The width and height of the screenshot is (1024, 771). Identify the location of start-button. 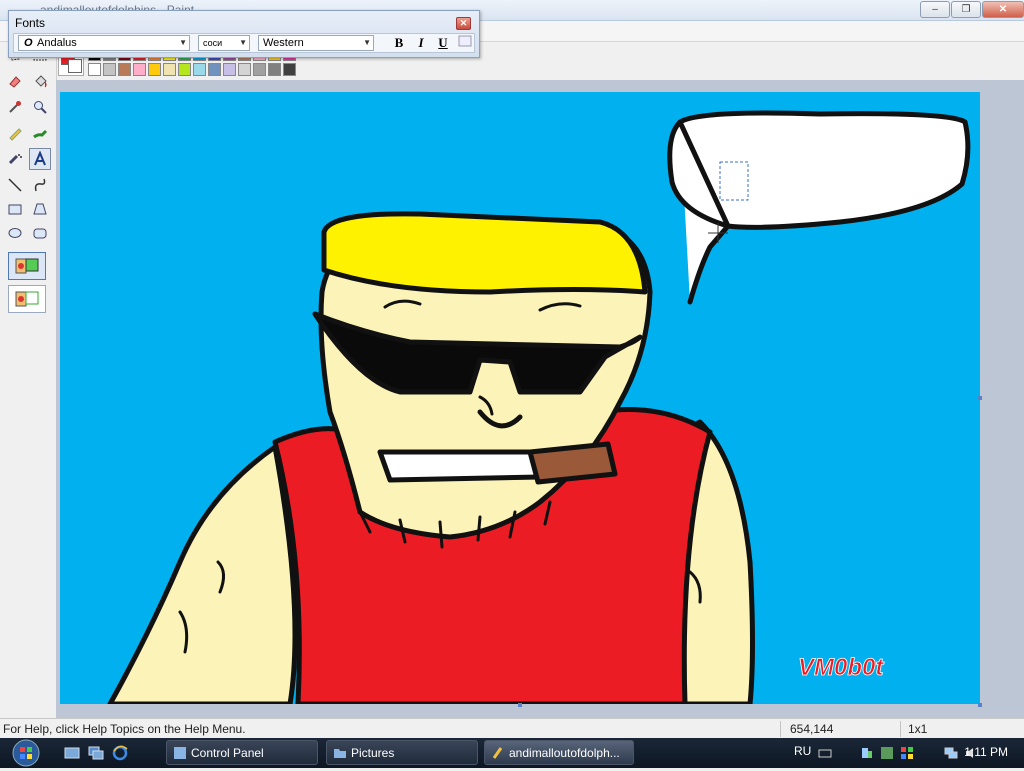
(26, 753).